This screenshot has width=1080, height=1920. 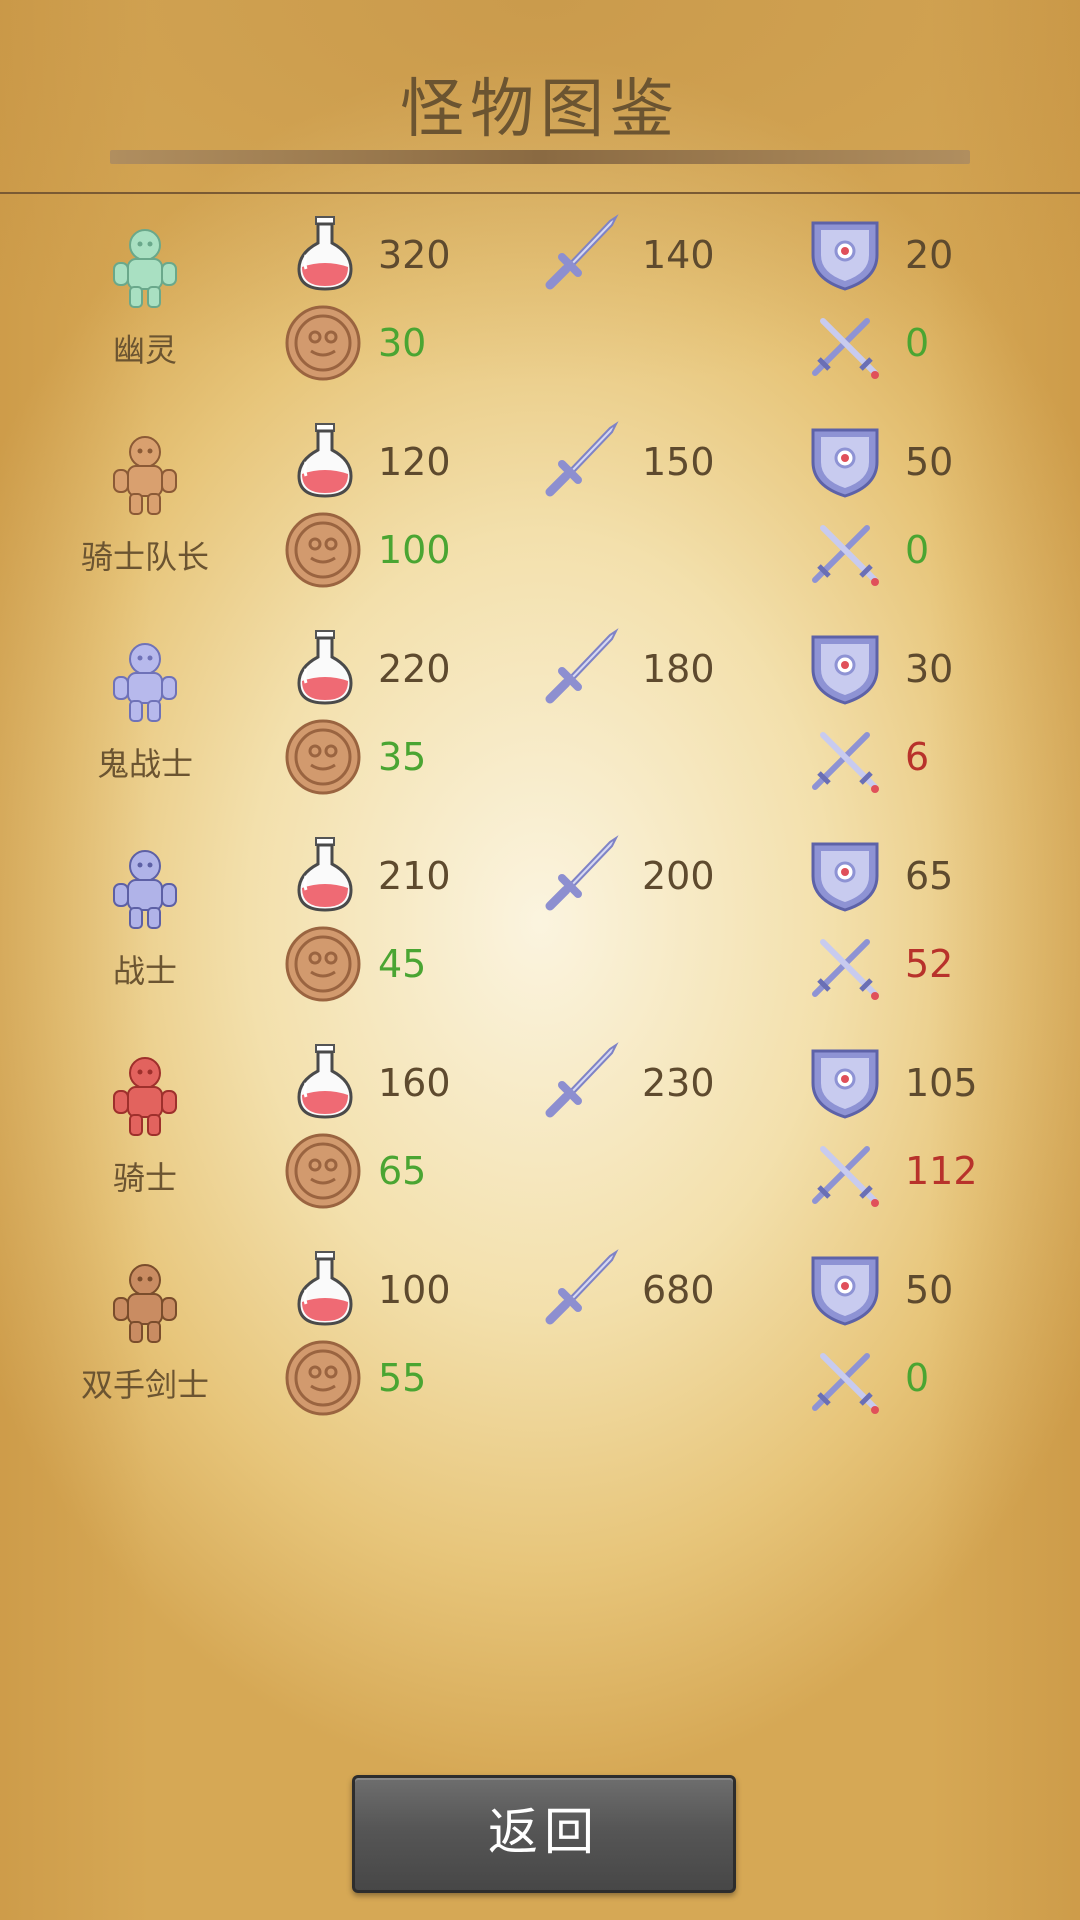 What do you see at coordinates (678, 255) in the screenshot?
I see `attack-value: 140` at bounding box center [678, 255].